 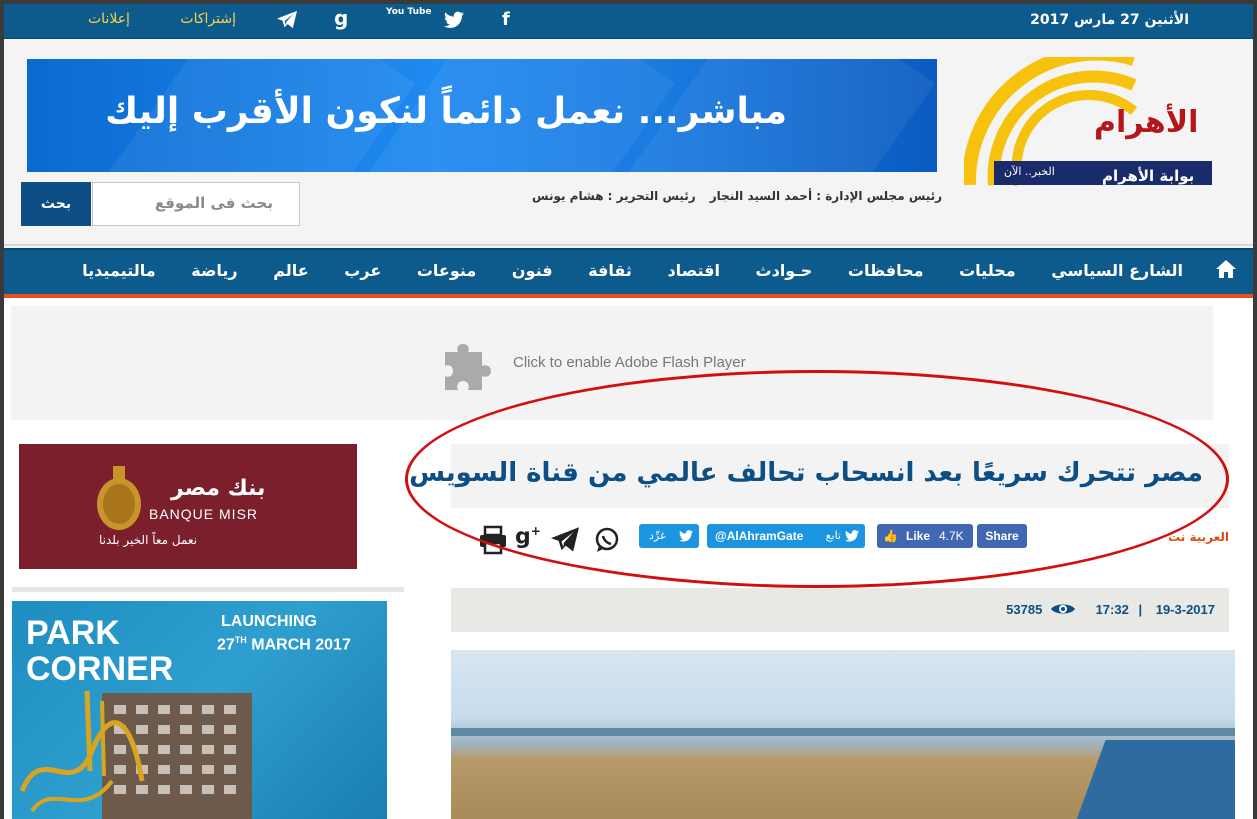 I want to click on facebook-like-button: 👍 Like 4.7K, so click(x=925, y=536).